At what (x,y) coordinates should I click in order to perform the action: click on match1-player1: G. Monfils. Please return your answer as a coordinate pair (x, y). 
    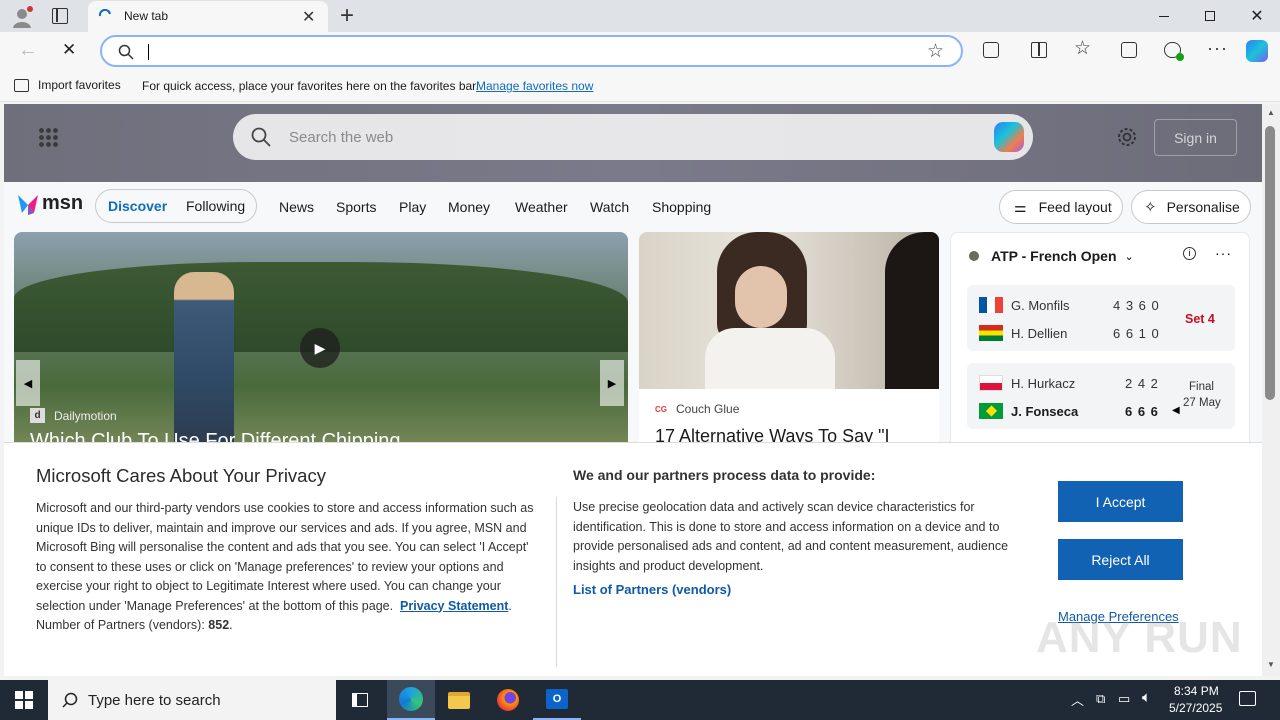
    Looking at the image, I should click on (1040, 305).